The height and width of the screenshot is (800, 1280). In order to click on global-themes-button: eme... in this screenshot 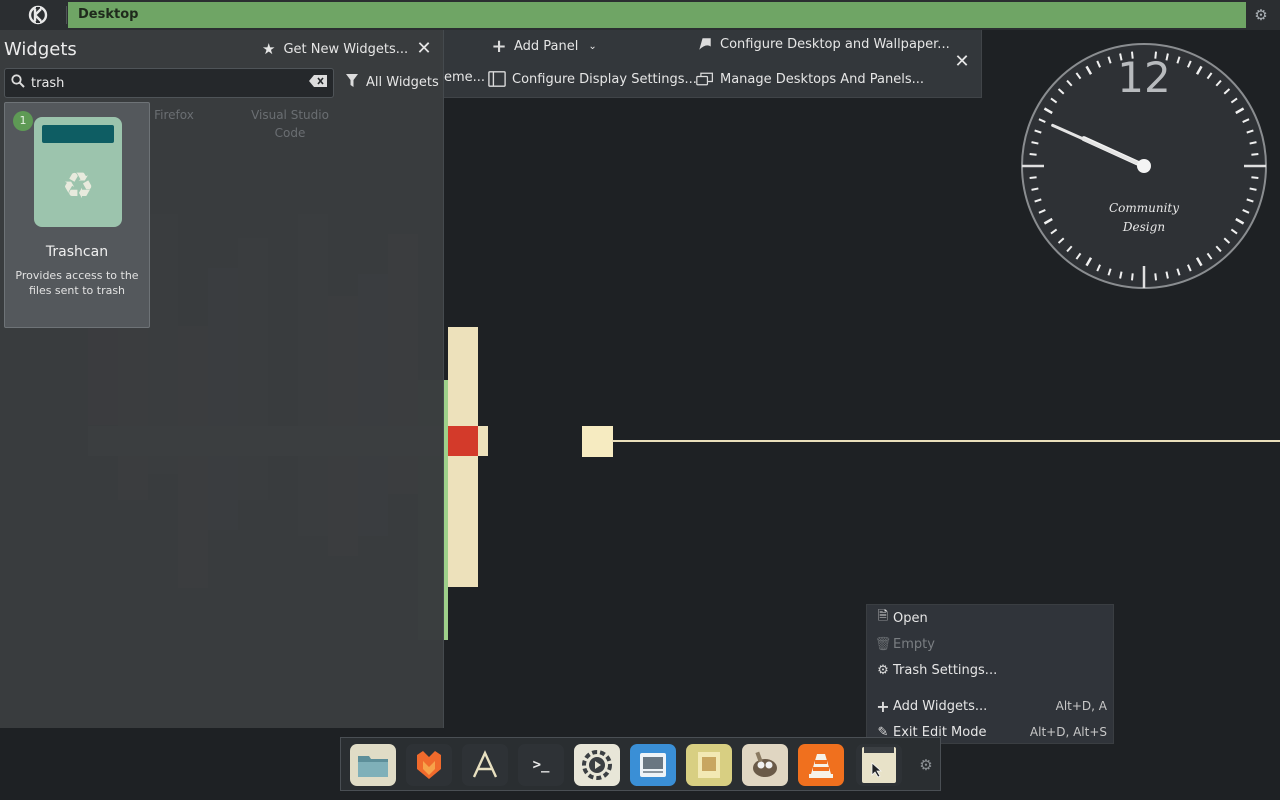, I will do `click(464, 77)`.